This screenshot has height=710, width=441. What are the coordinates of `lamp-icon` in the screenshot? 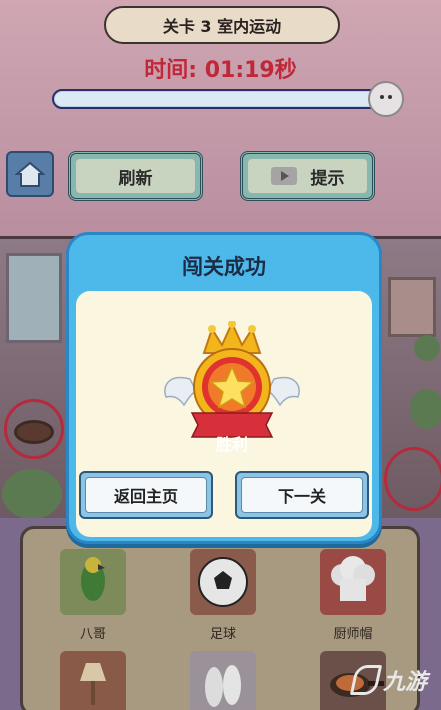 It's located at (93, 680).